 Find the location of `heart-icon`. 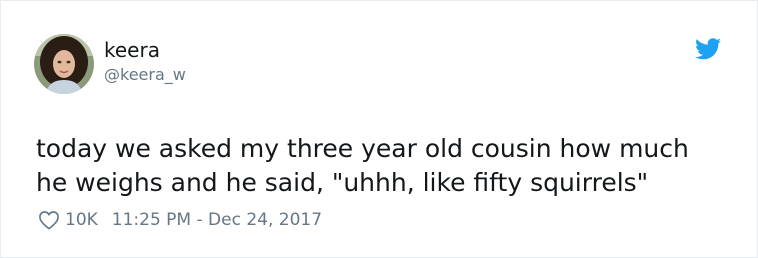

heart-icon is located at coordinates (49, 220).